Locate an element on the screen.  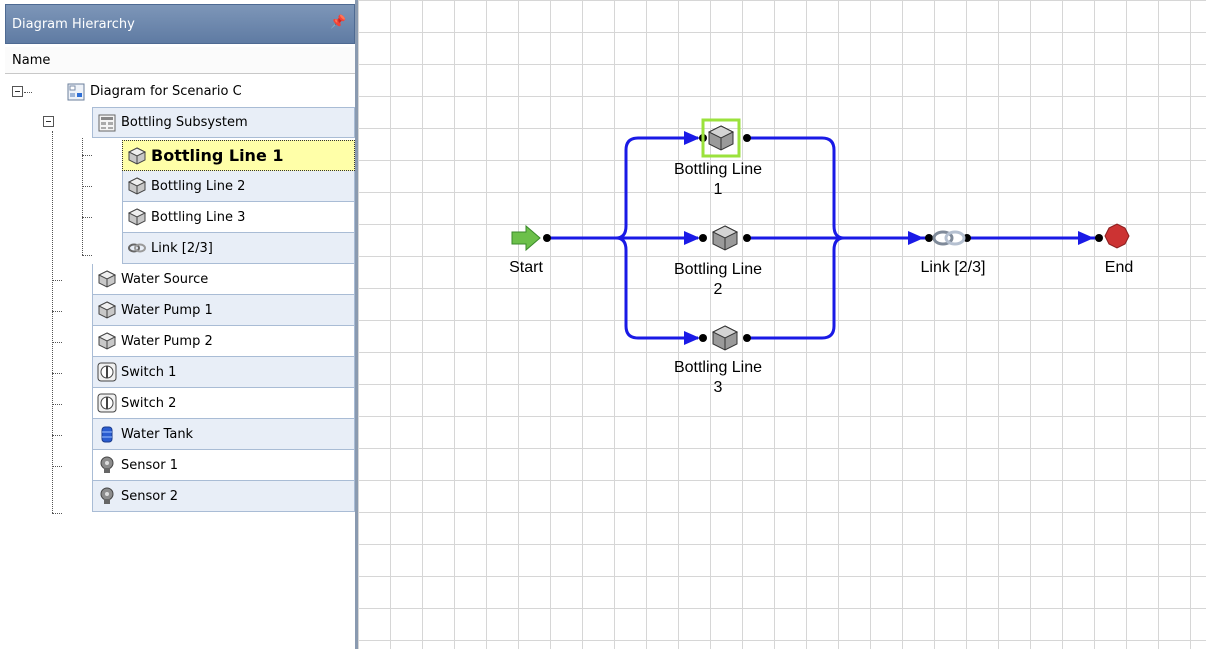
panel-header: Diagram Hierarchy 📌 is located at coordinates (180, 24).